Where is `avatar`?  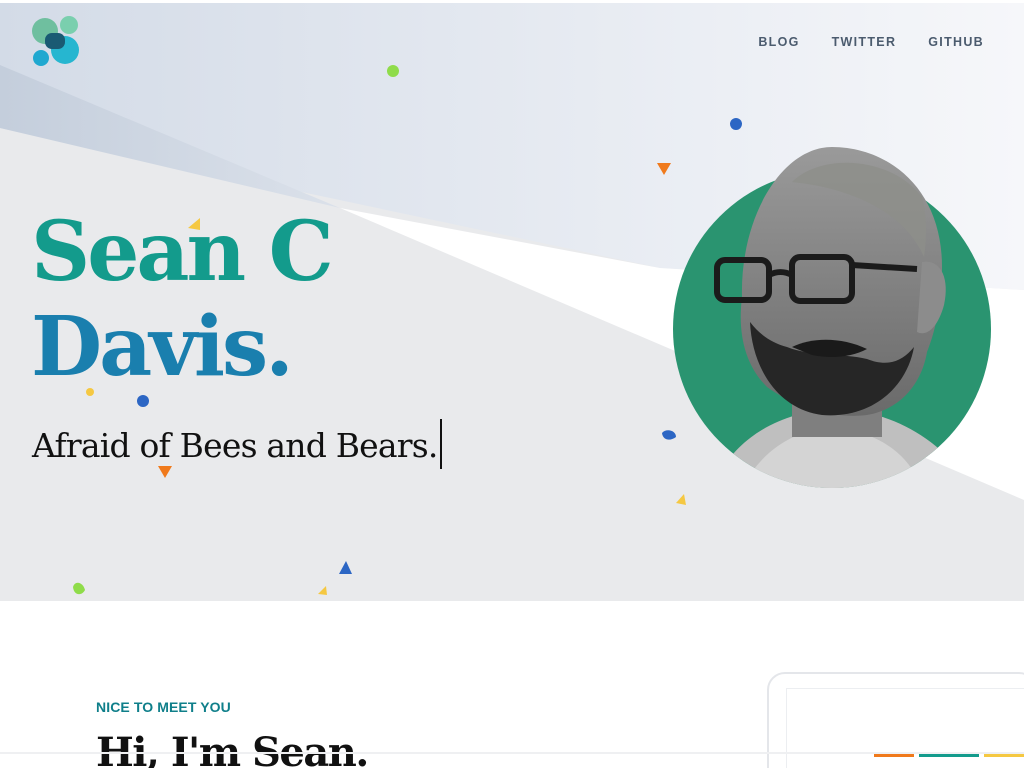
avatar is located at coordinates (833, 318).